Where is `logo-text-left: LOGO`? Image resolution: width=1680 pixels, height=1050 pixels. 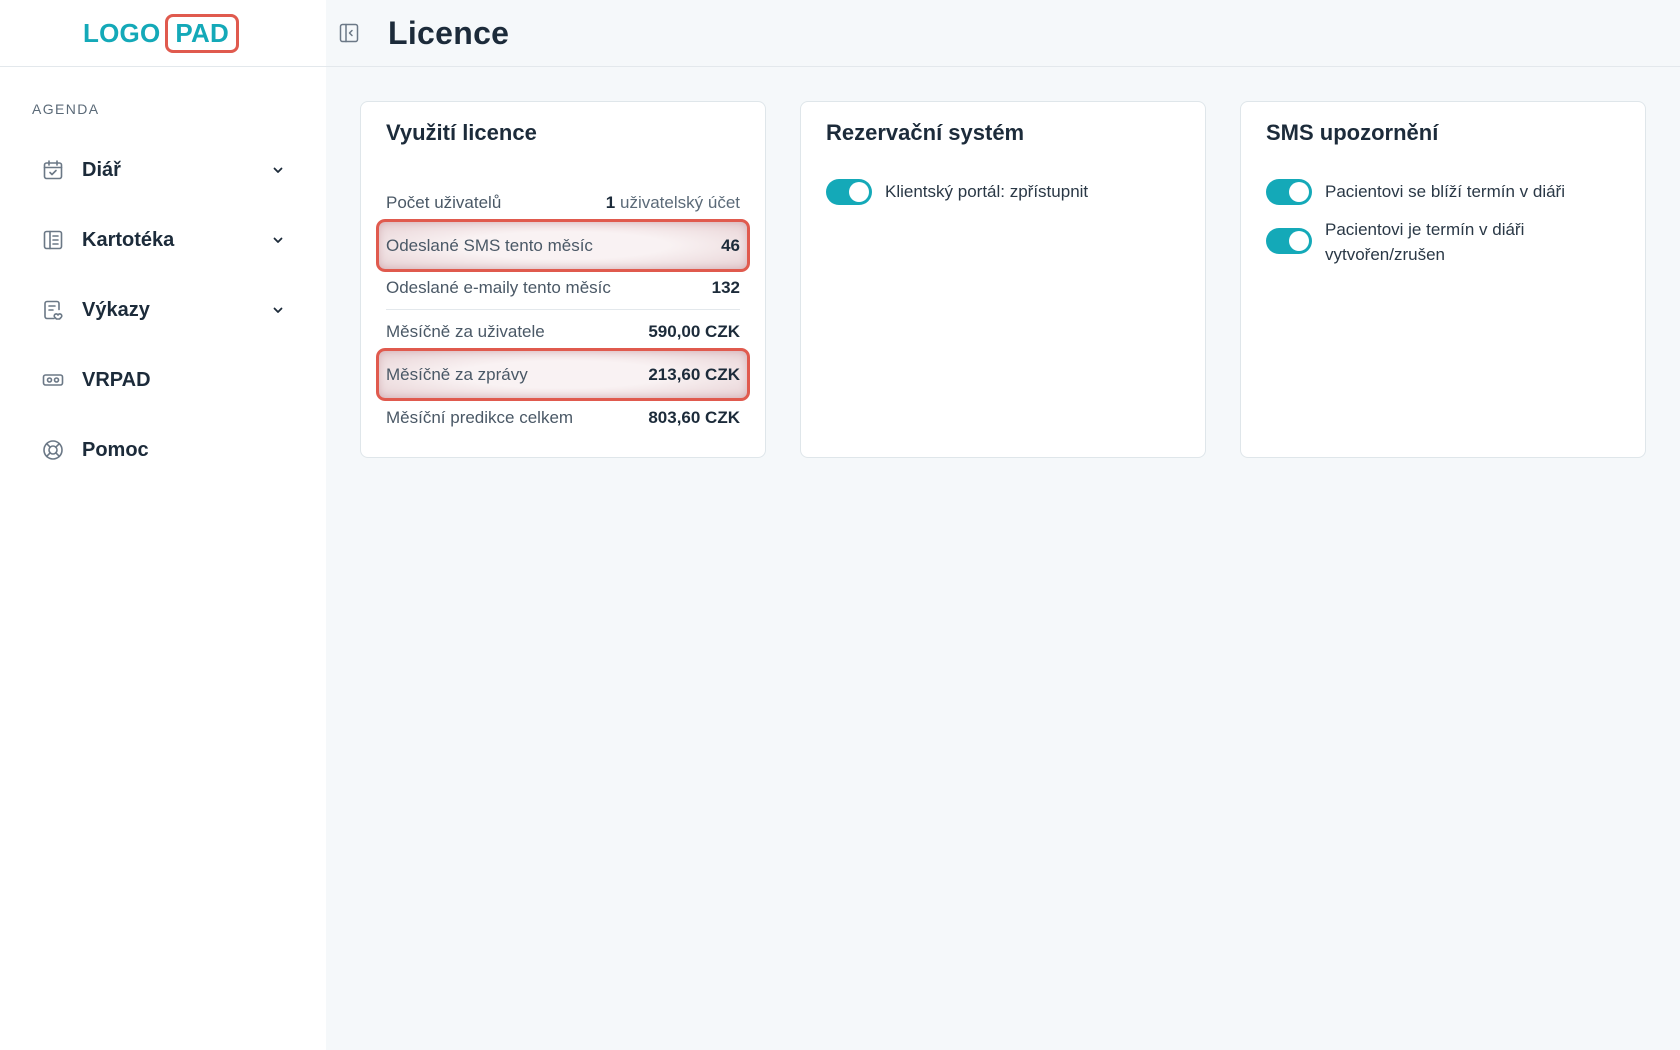
logo-text-left: LOGO is located at coordinates (122, 32).